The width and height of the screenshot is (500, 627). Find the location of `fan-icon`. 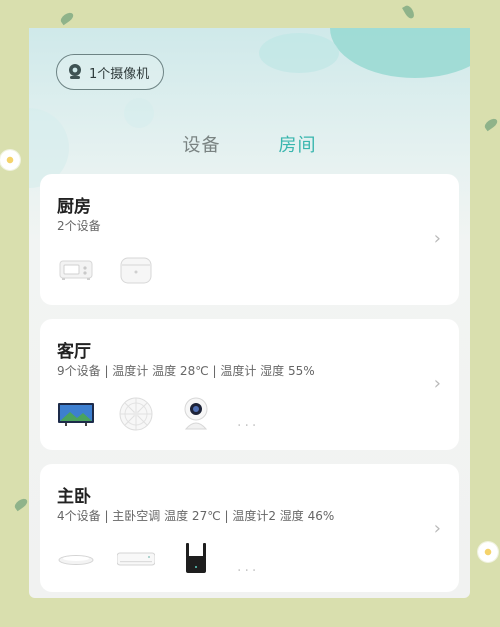

fan-icon is located at coordinates (136, 414).